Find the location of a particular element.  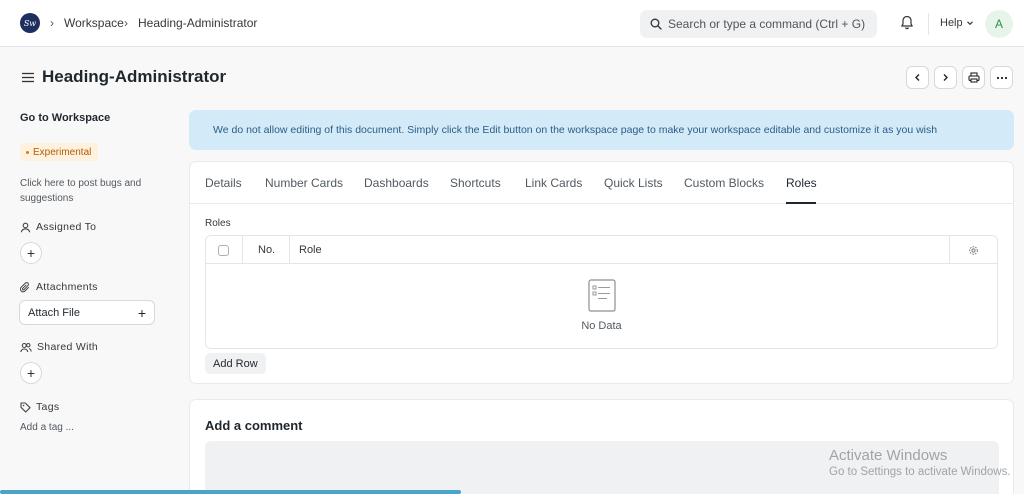

notification-bell-icon is located at coordinates (907, 22).